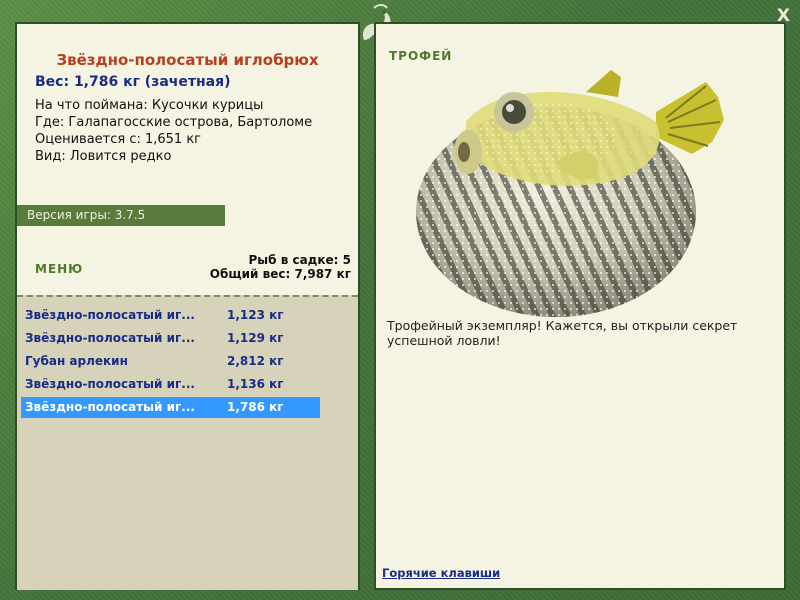  I want to click on list-item: Звёздно-полосатый иг... 1,136 кг, so click(170, 384).